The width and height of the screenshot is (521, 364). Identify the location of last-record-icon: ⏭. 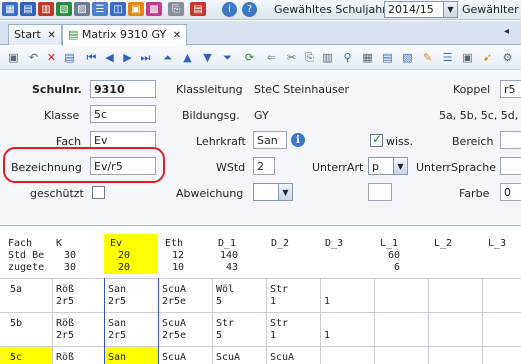
(145, 57).